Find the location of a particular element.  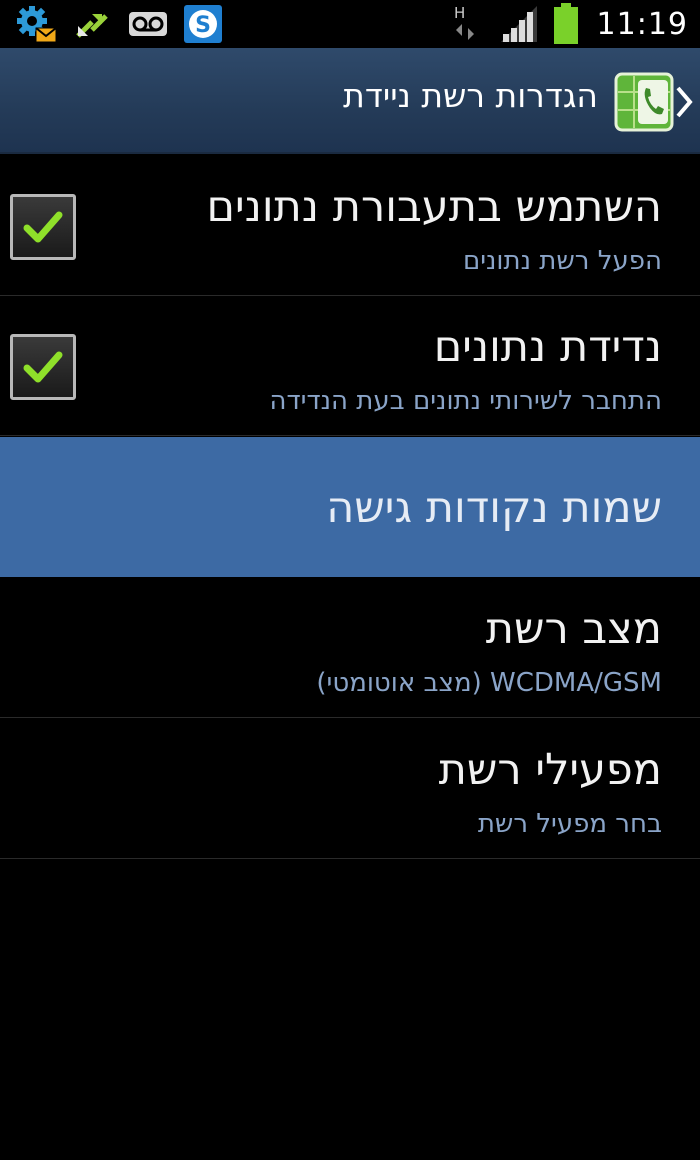

action-bar: הגדרות רשת ניידת is located at coordinates (350, 101).